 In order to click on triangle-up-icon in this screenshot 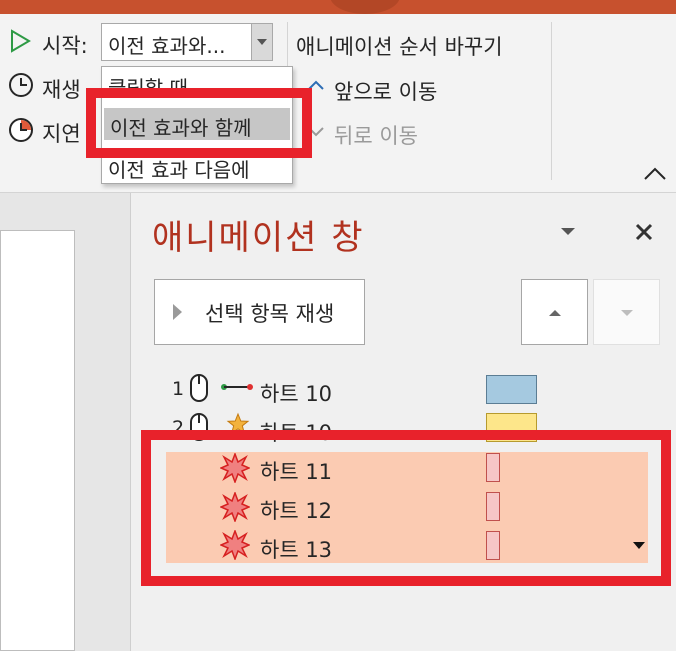, I will do `click(555, 313)`.